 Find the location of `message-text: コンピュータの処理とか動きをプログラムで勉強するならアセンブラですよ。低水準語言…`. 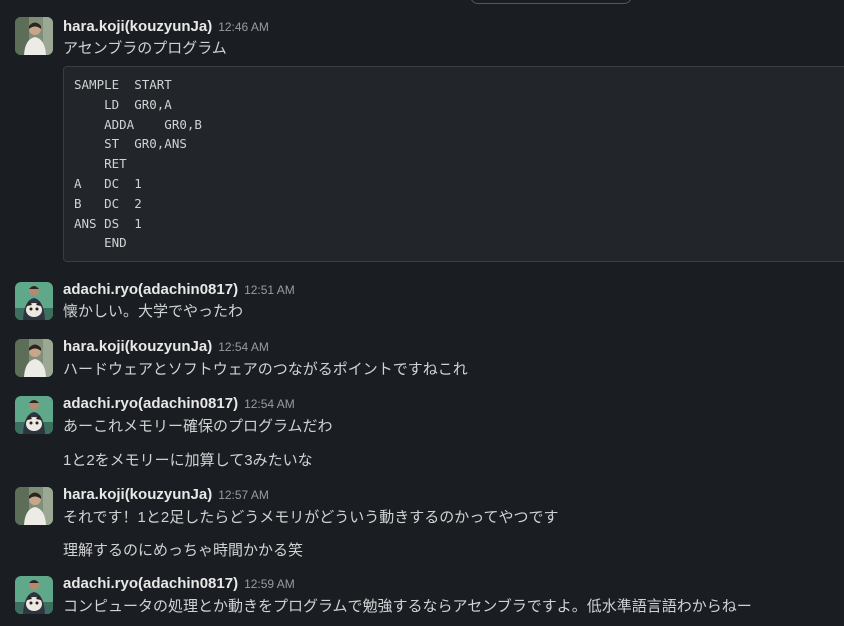

message-text: コンピュータの処理とか動きをプログラムで勉強するならアセンブラですよ。低水準語言… is located at coordinates (407, 606).